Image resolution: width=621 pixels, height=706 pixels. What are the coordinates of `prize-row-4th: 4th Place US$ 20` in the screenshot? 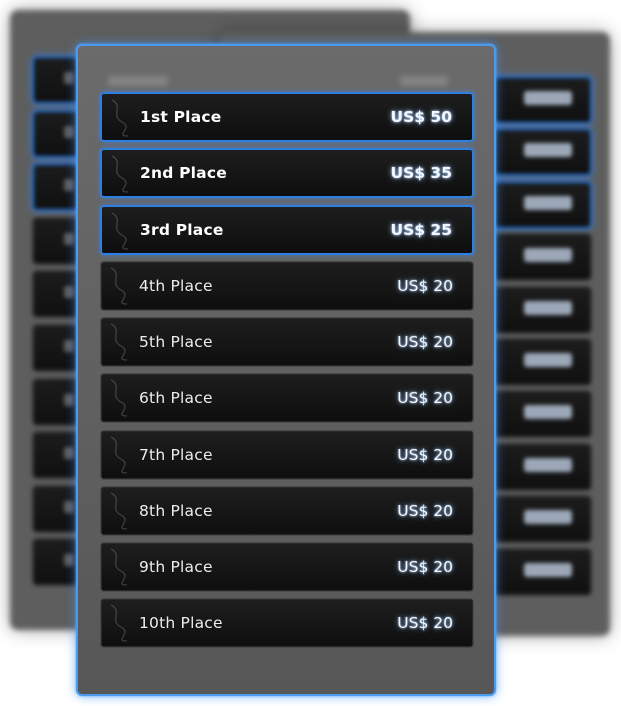 It's located at (287, 285).